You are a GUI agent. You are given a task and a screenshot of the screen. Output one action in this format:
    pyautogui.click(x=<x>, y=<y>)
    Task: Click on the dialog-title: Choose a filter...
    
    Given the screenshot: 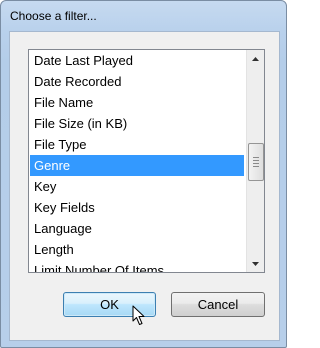 What is the action you would take?
    pyautogui.click(x=53, y=16)
    